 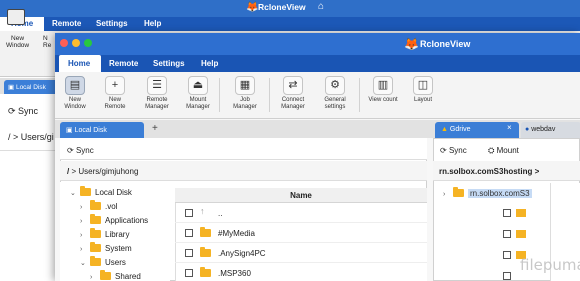 I want to click on general-settings-label: General settings, so click(x=335, y=103).